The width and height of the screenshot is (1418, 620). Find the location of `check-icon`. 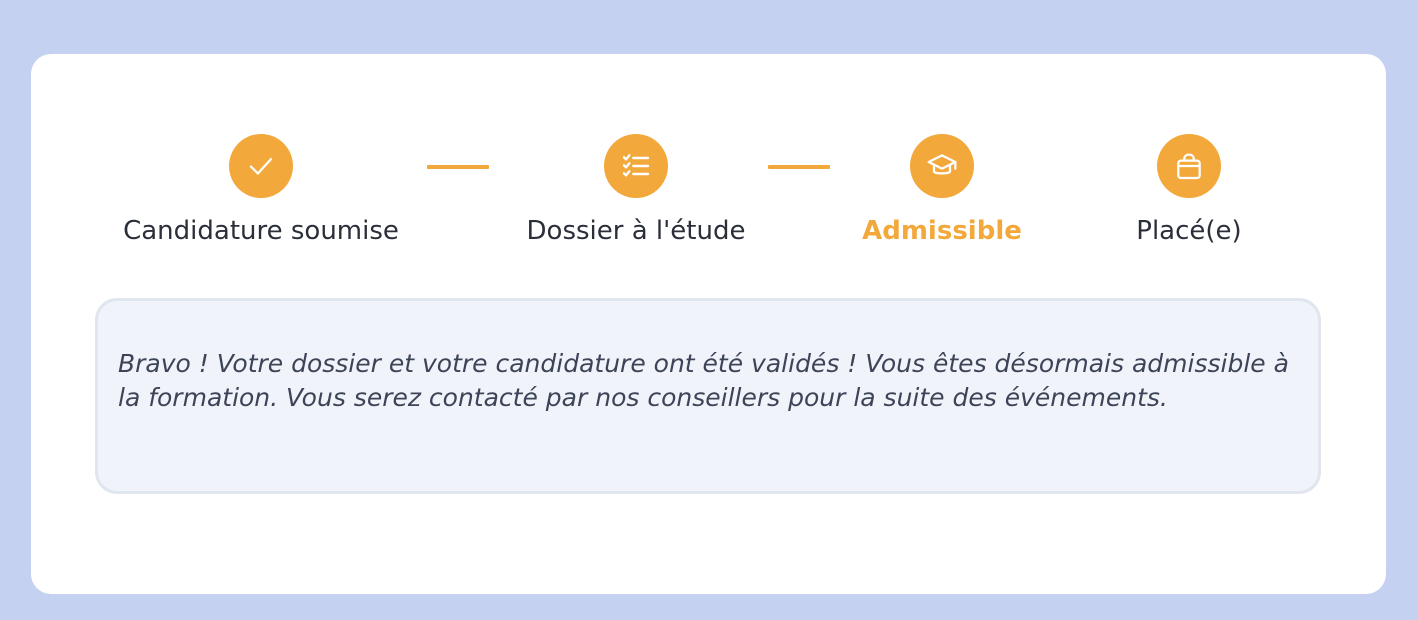

check-icon is located at coordinates (261, 166).